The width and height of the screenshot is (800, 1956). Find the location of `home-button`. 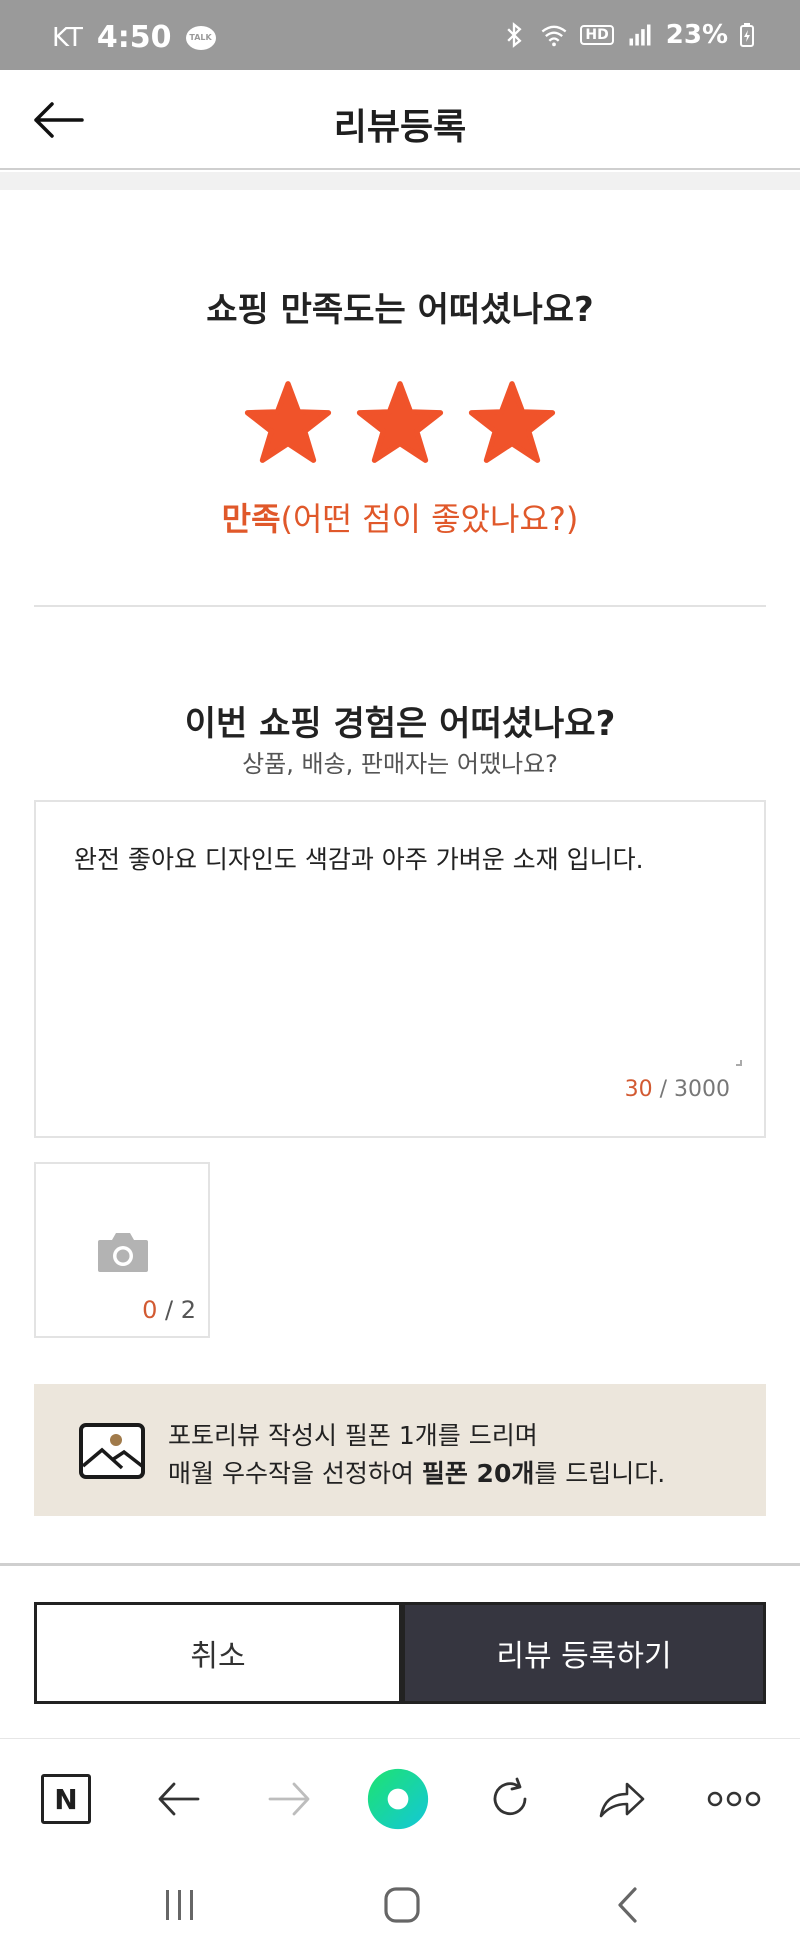

home-button is located at coordinates (402, 1905).